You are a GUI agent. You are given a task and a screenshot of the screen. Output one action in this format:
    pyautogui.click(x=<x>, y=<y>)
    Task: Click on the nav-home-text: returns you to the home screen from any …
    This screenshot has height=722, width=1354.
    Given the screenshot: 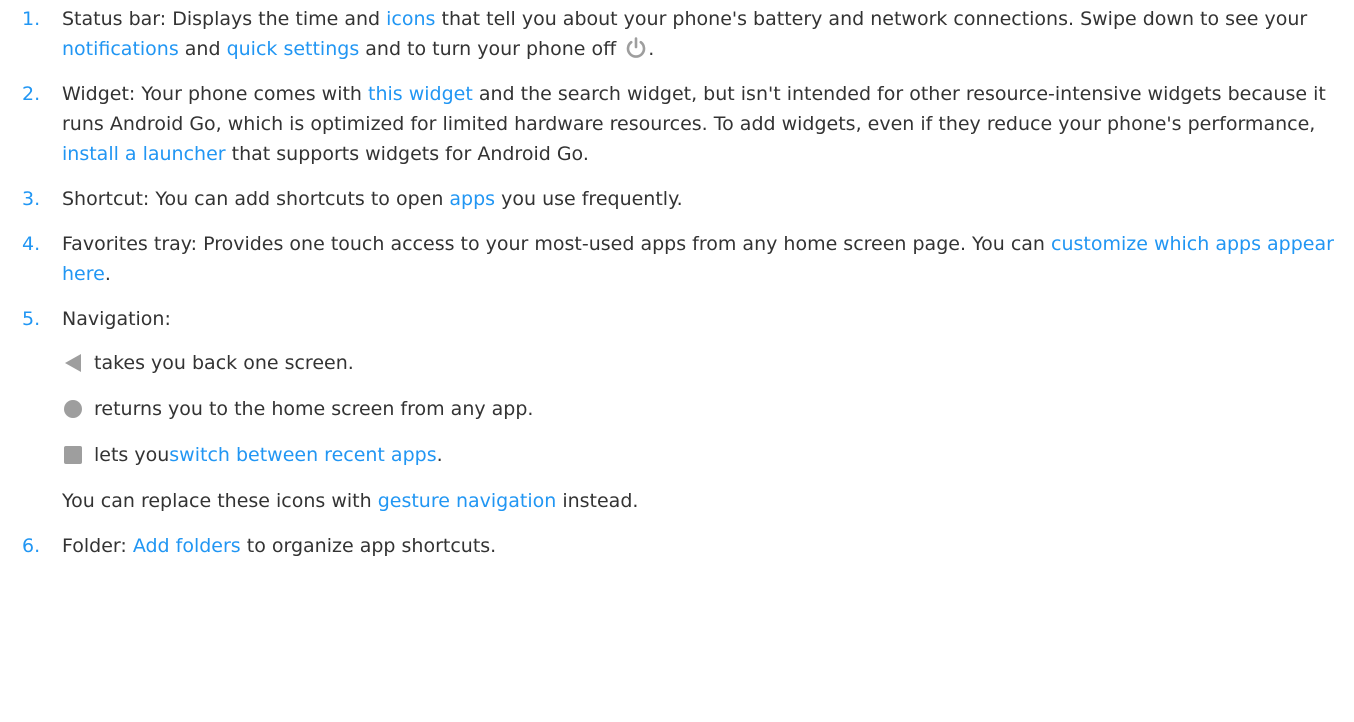 What is the action you would take?
    pyautogui.click(x=314, y=409)
    